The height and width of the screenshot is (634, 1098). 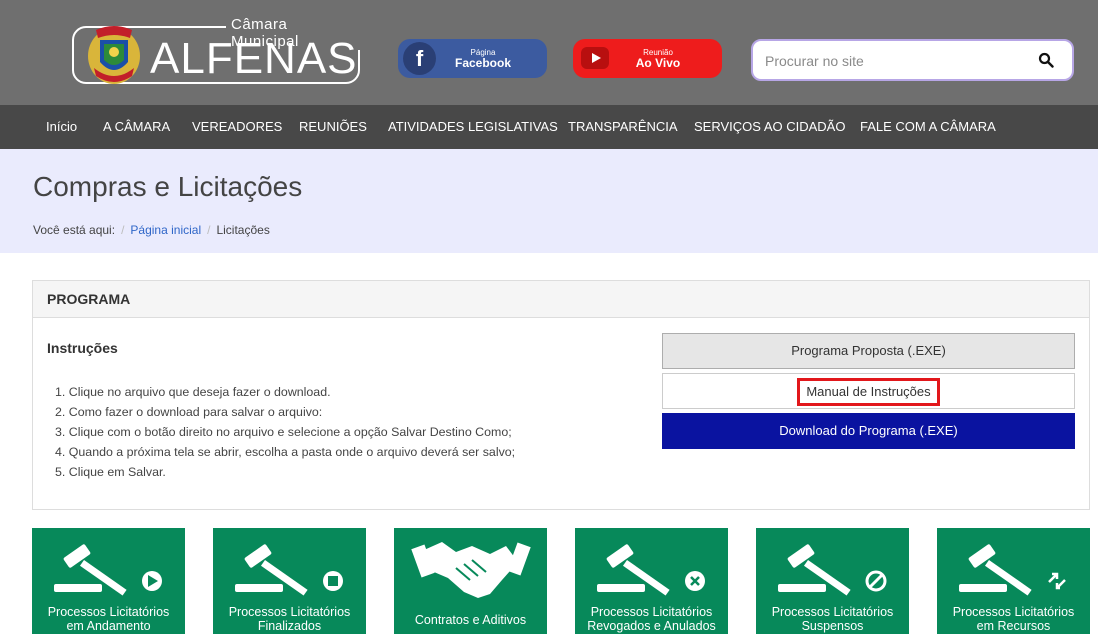 I want to click on logo-title: ALFENAS, so click(x=254, y=58).